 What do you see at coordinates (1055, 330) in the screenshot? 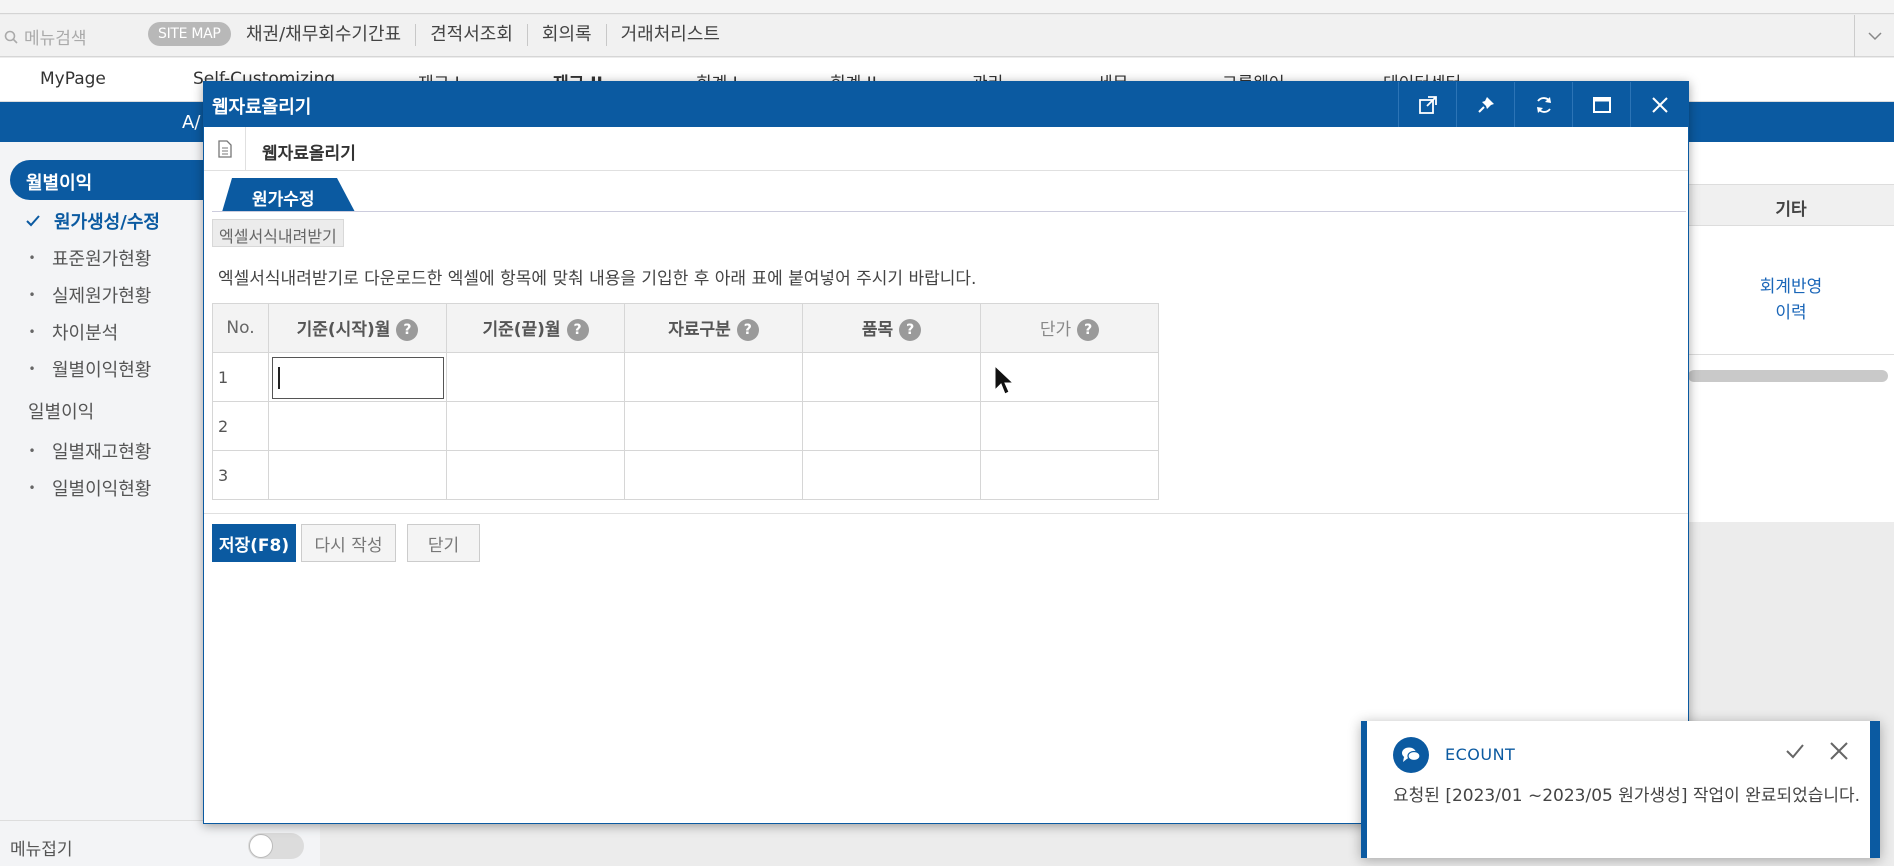
I see `header-label: 단가` at bounding box center [1055, 330].